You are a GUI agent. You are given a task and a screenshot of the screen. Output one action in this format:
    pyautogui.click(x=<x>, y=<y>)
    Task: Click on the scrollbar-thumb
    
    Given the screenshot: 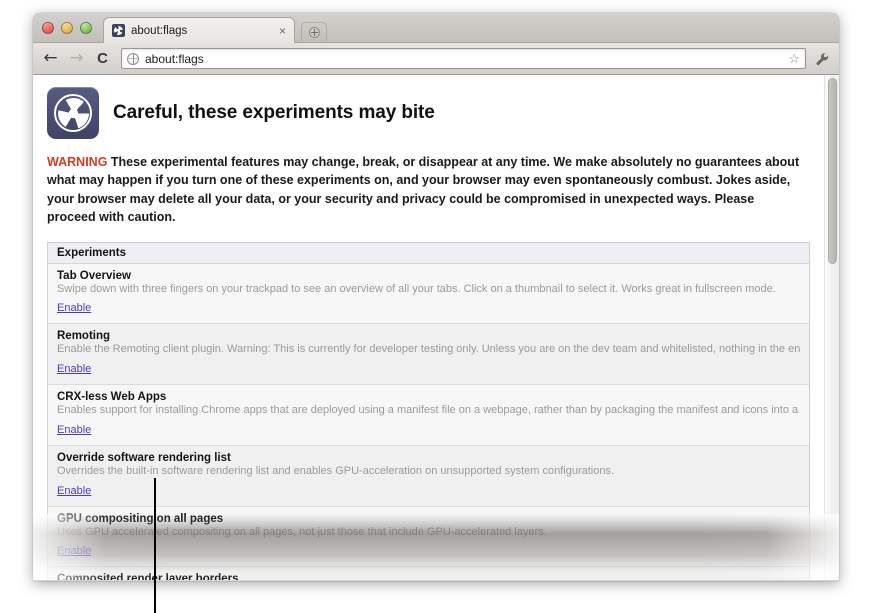 What is the action you would take?
    pyautogui.click(x=832, y=171)
    